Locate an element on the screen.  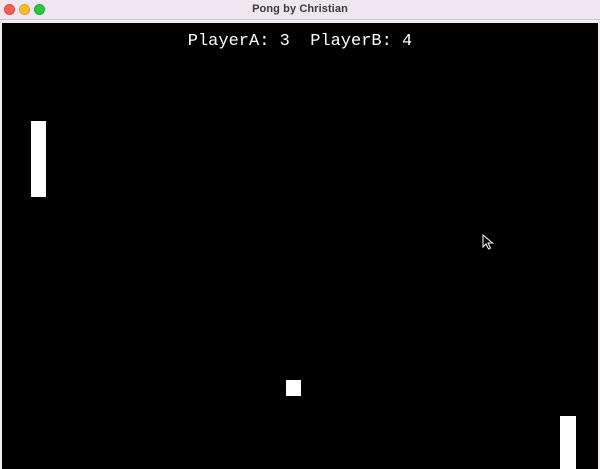
scoreboard: PlayerA: 3 PlayerB: 4 is located at coordinates (300, 41).